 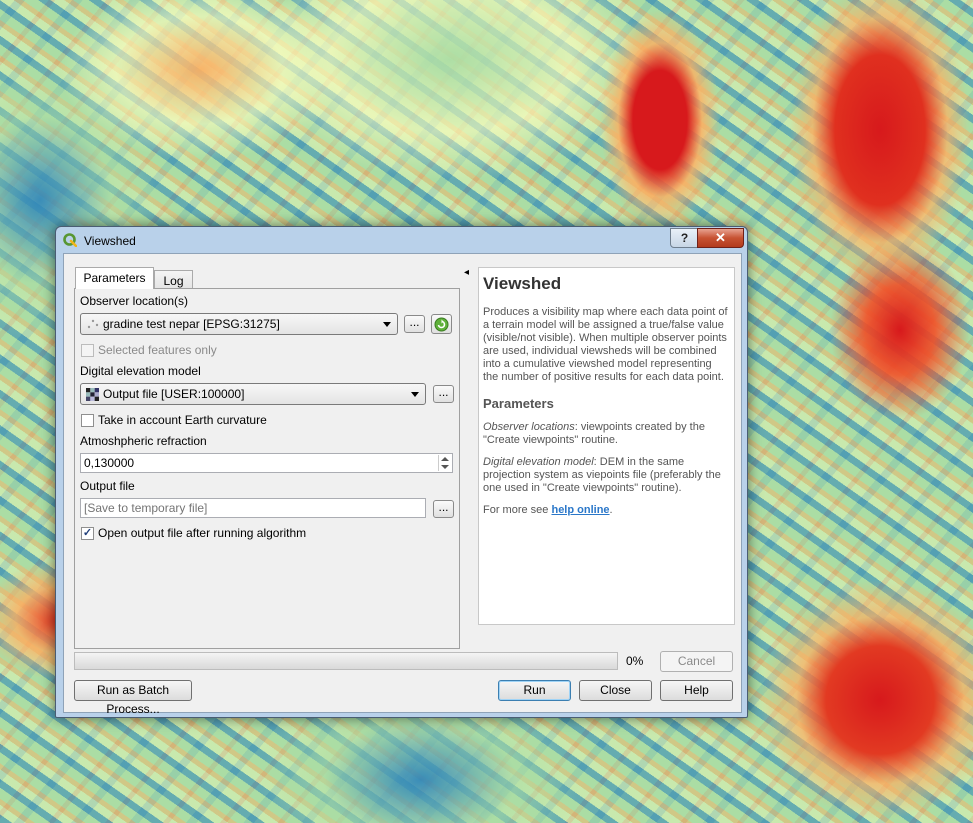 I want to click on window-title: Viewshed, so click(x=110, y=241).